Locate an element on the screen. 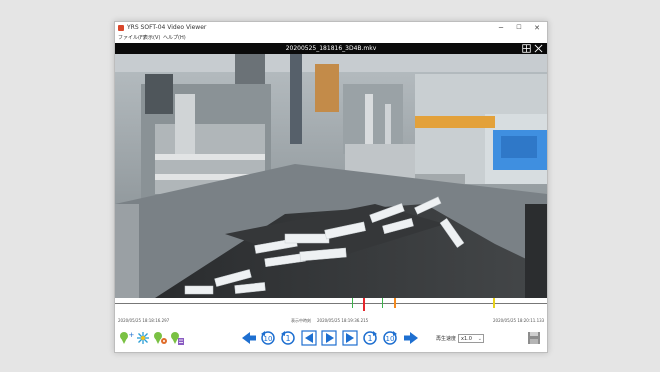 This screenshot has height=372, width=660. jump-end-icon is located at coordinates (411, 338).